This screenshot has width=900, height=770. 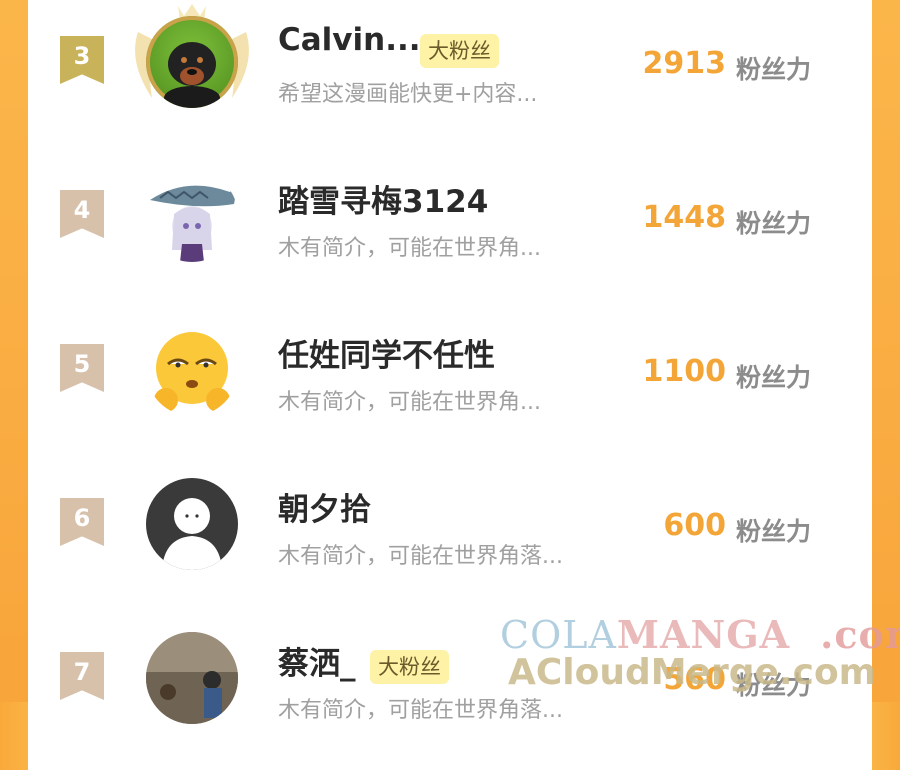 I want to click on rank-ribbon: 7, so click(x=82, y=676).